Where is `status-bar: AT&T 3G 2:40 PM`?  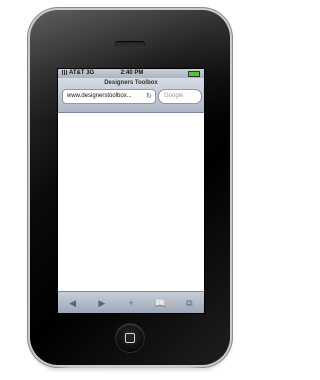
status-bar: AT&T 3G 2:40 PM is located at coordinates (131, 73).